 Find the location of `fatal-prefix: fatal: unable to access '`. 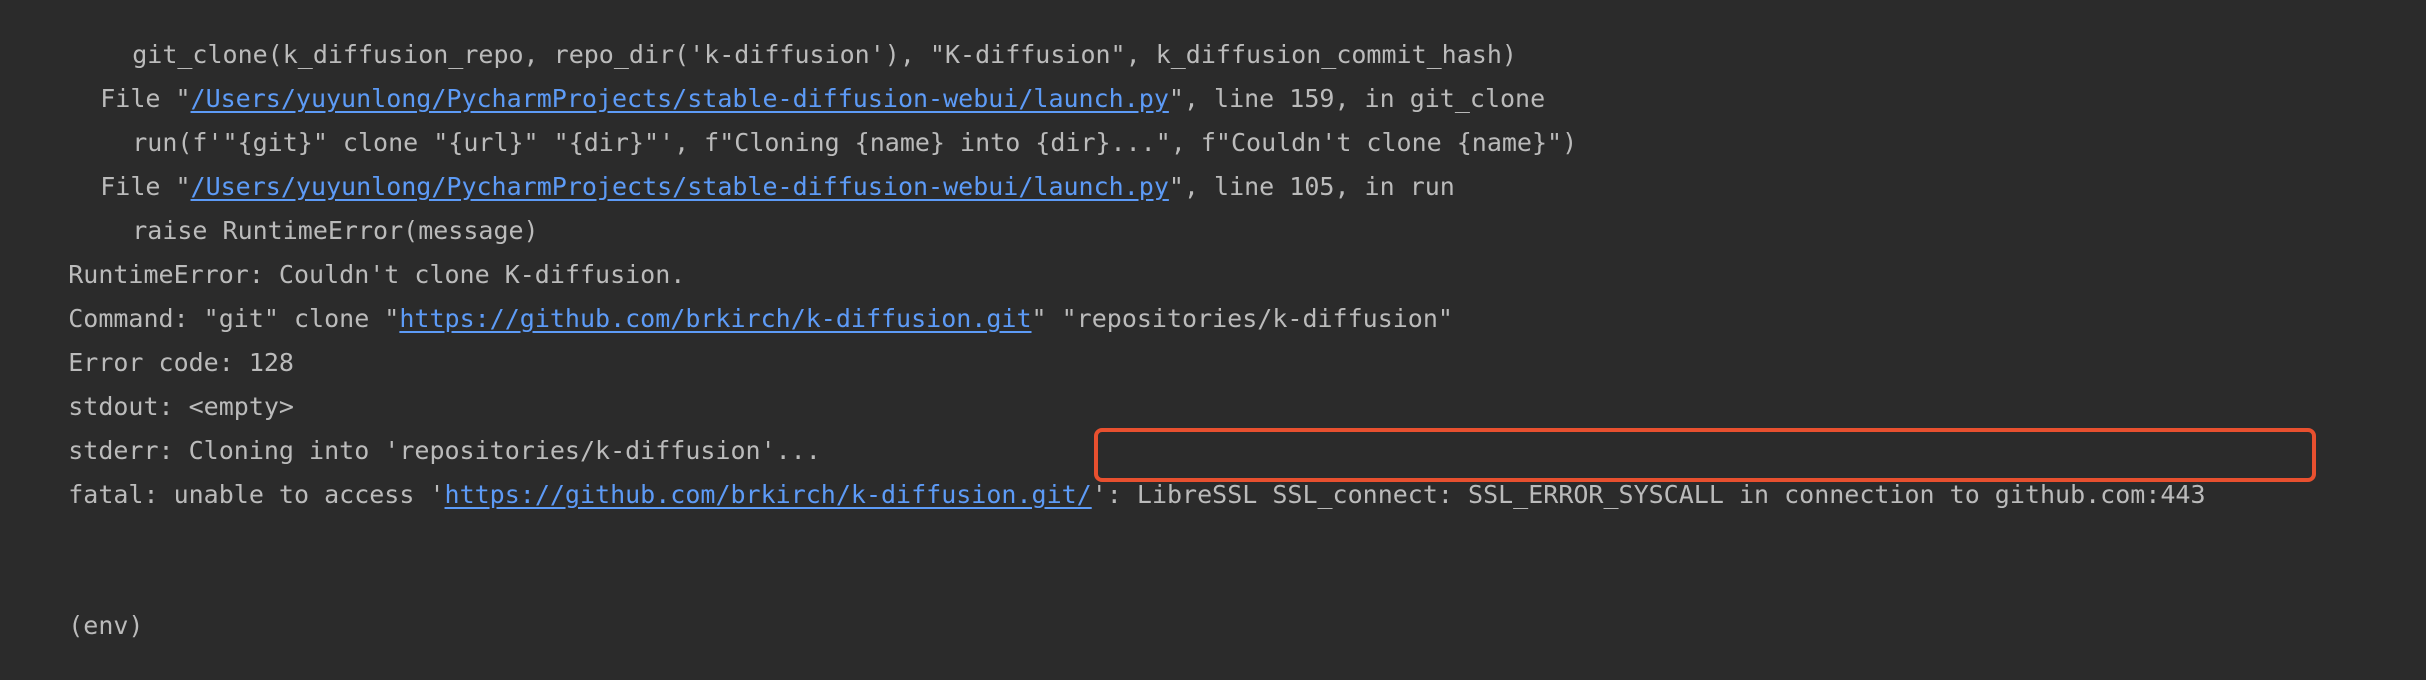

fatal-prefix: fatal: unable to access ' is located at coordinates (256, 494).